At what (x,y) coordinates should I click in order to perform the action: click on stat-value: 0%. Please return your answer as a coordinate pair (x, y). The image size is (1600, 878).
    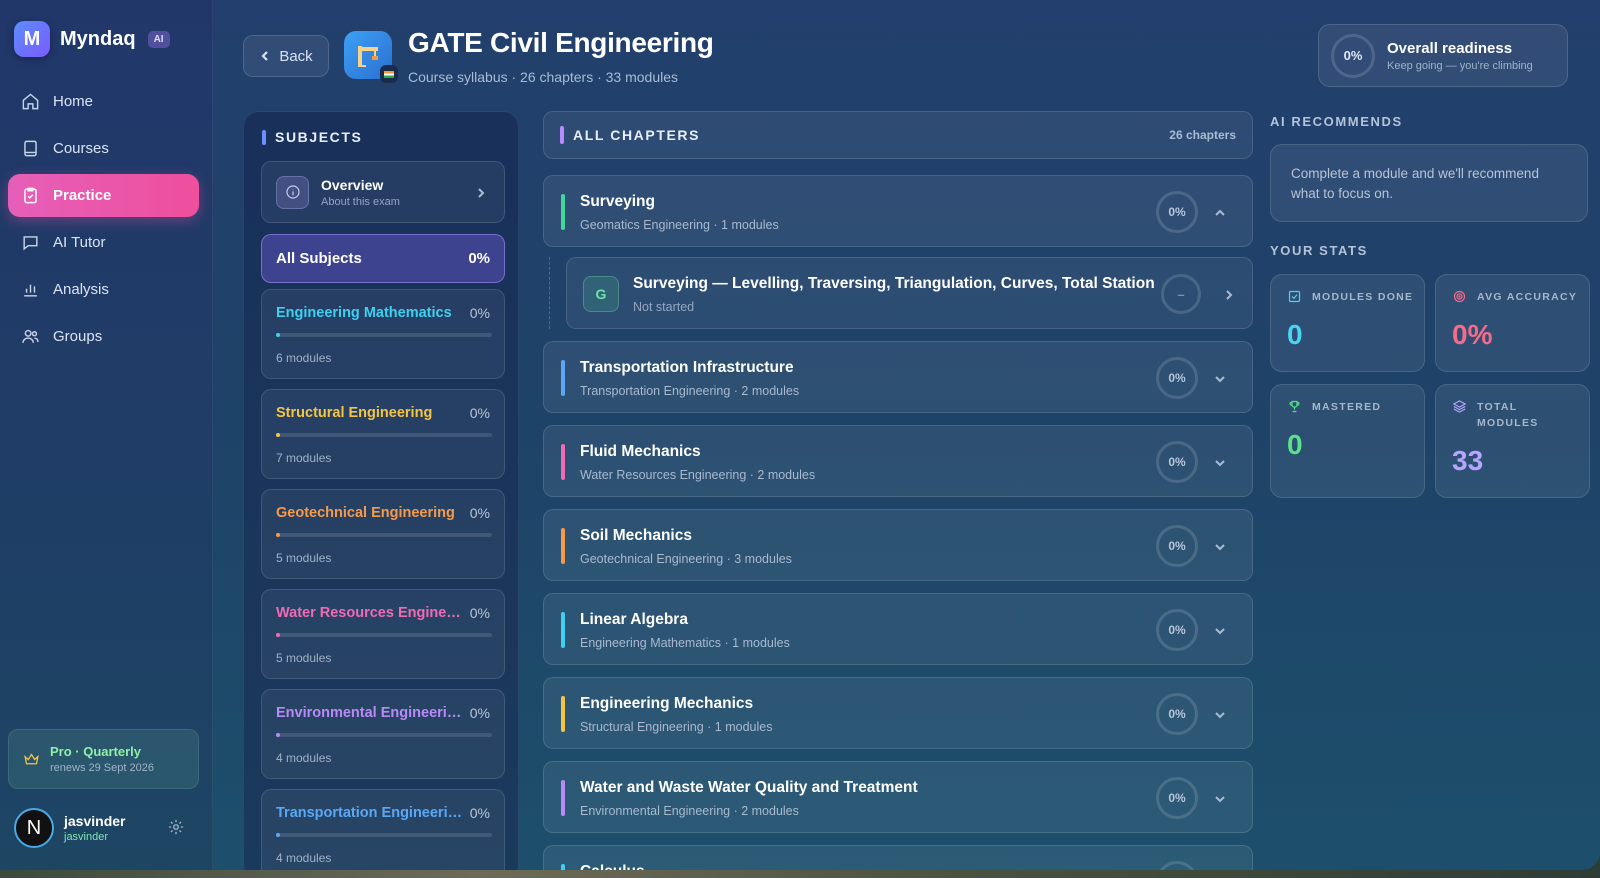
    Looking at the image, I should click on (1472, 334).